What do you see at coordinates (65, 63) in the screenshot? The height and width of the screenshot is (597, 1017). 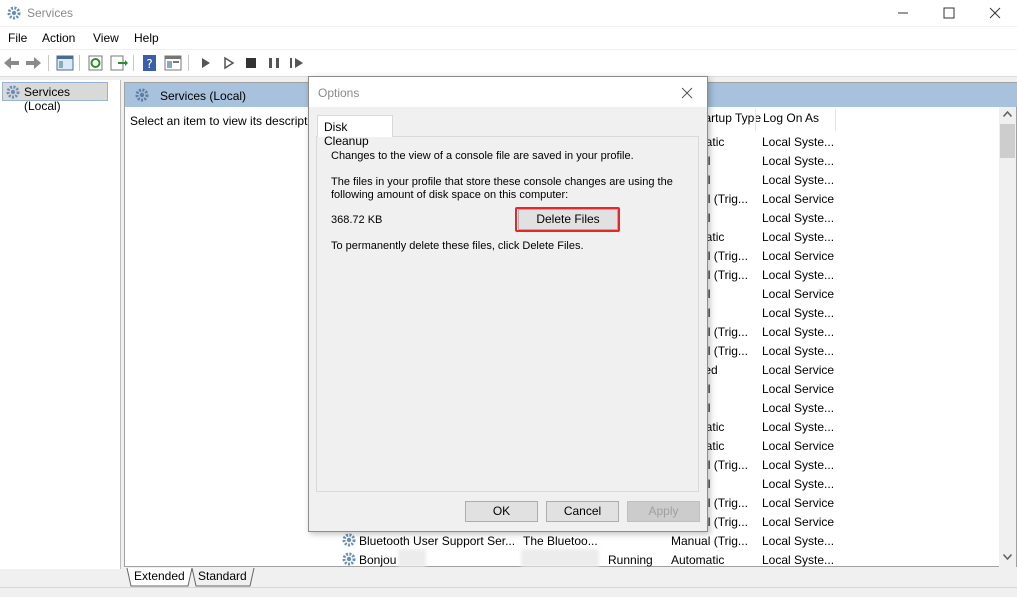 I see `console-tree-icon` at bounding box center [65, 63].